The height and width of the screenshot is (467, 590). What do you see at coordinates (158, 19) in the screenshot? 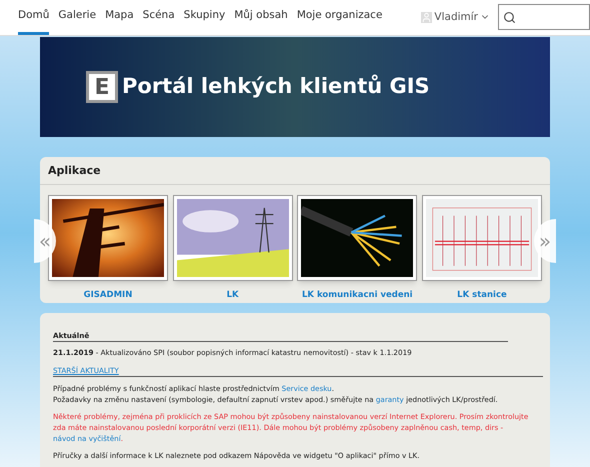
I see `nav-tab: Scéna` at bounding box center [158, 19].